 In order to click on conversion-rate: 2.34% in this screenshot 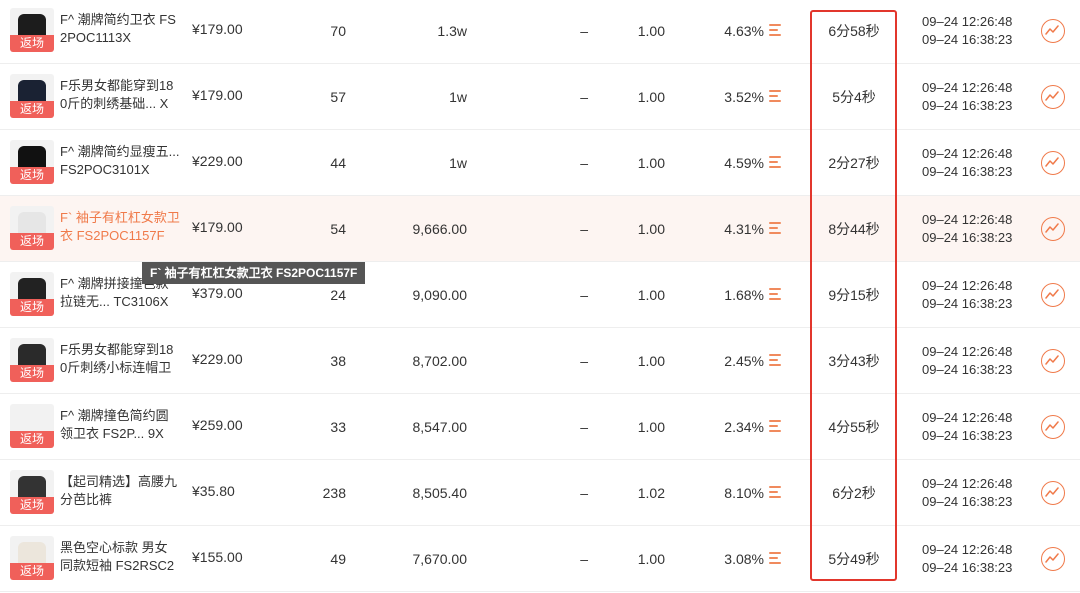, I will do `click(744, 427)`.